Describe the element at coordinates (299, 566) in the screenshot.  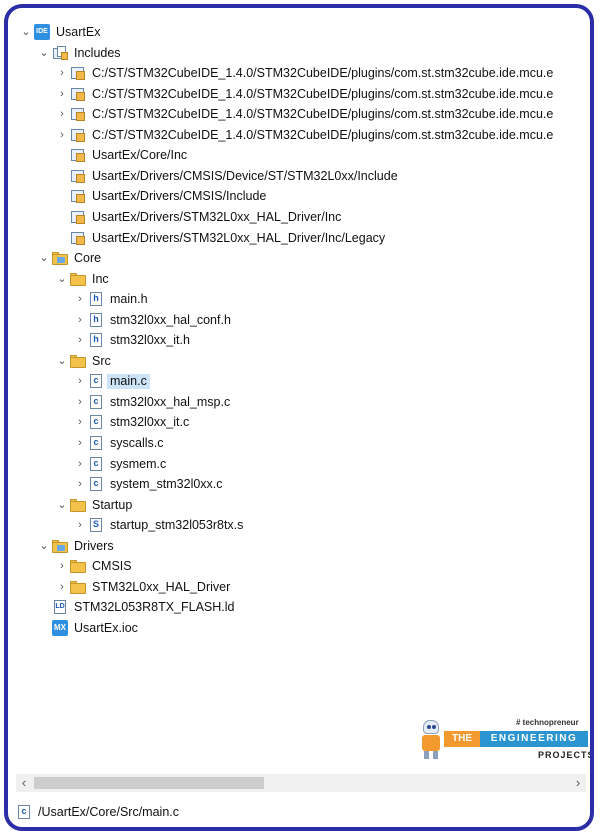
I see `tree-item-driver-folder: › CMSIS` at that location.